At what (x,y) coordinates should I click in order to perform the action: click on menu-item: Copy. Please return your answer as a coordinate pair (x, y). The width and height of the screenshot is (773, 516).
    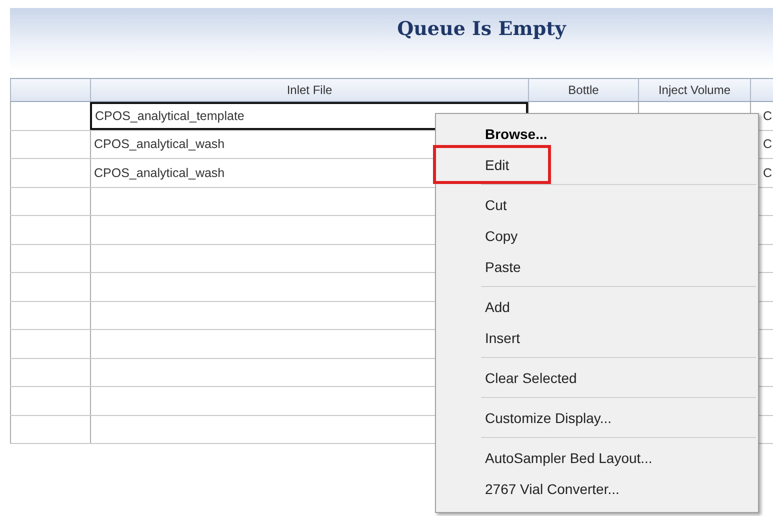
    Looking at the image, I should click on (597, 235).